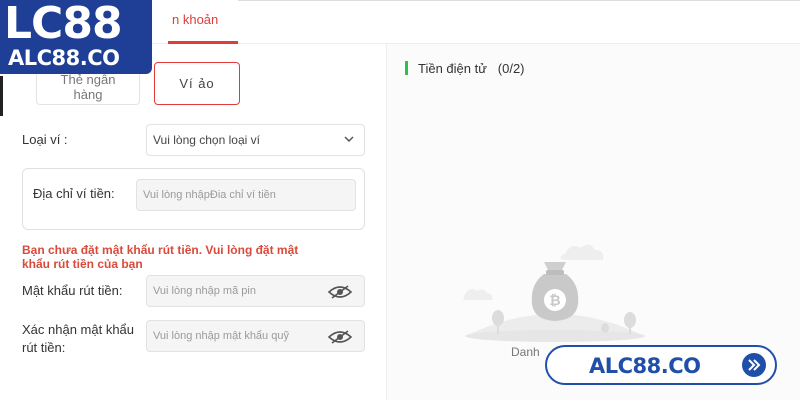 Image resolution: width=800 pixels, height=400 pixels. I want to click on logo-main-text: LC88, so click(63, 24).